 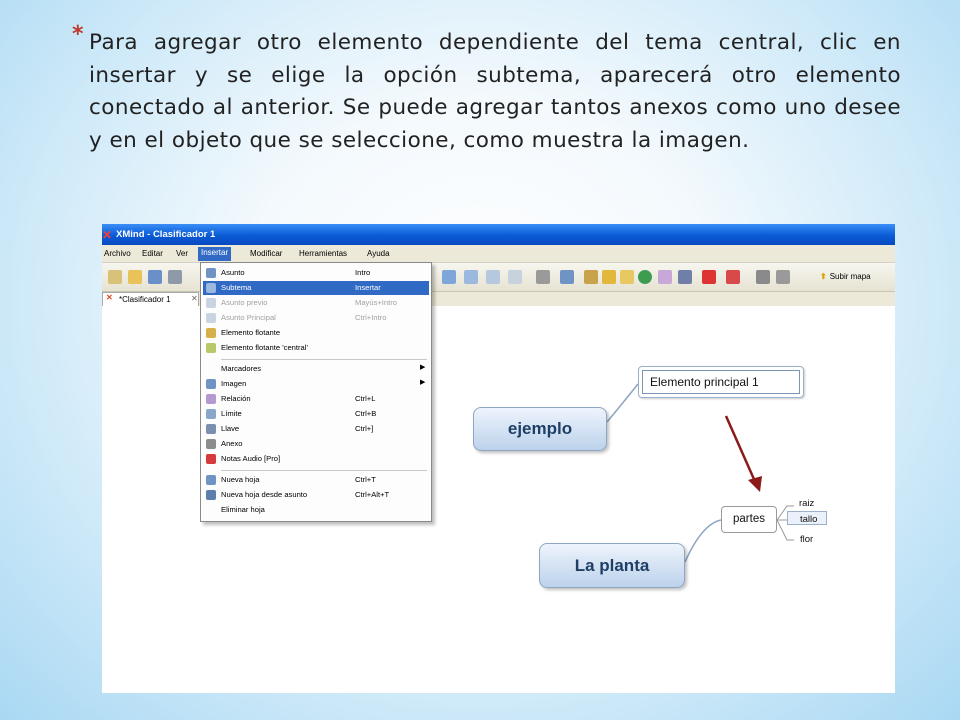 I want to click on menu-item-shortcut: Ctrl+B, so click(x=366, y=413).